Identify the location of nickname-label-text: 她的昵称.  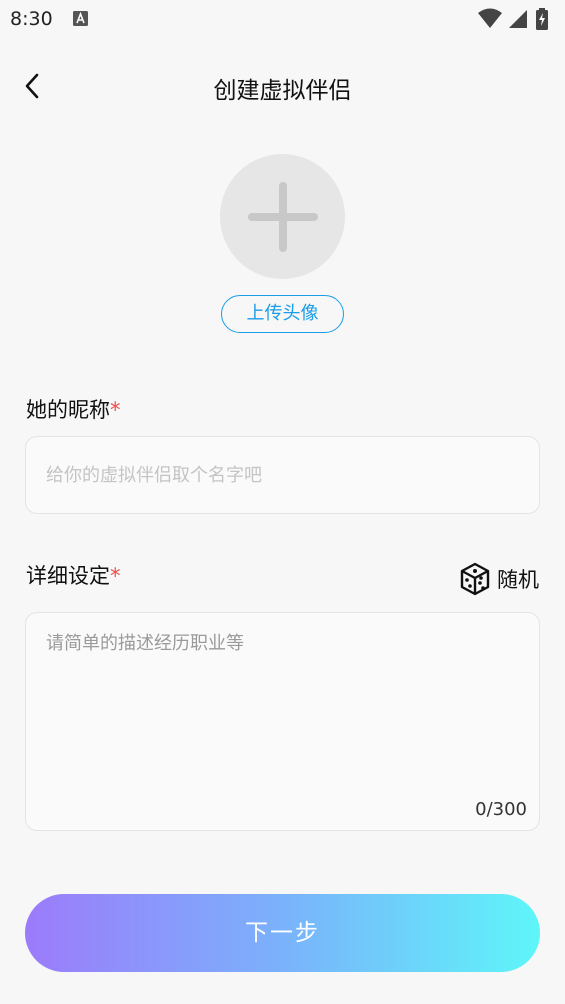
(68, 410).